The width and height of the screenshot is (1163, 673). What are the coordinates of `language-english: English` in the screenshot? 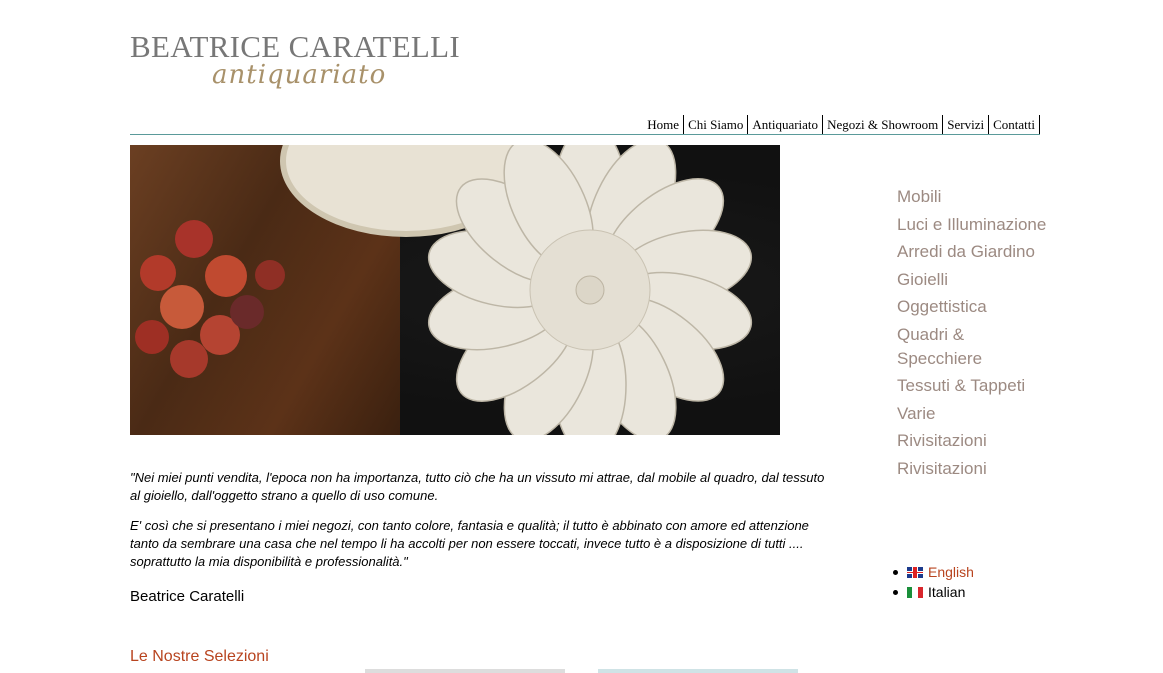 It's located at (933, 572).